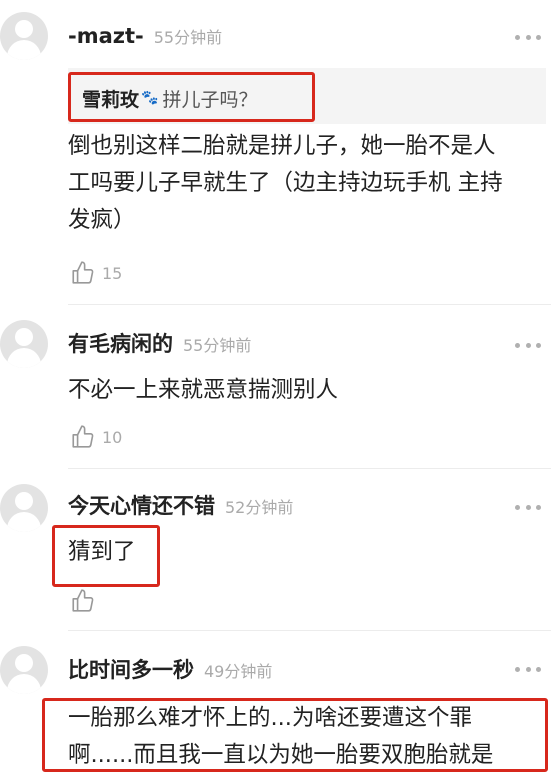 The height and width of the screenshot is (774, 551). Describe the element at coordinates (96, 273) in the screenshot. I see `like-button: 15` at that location.